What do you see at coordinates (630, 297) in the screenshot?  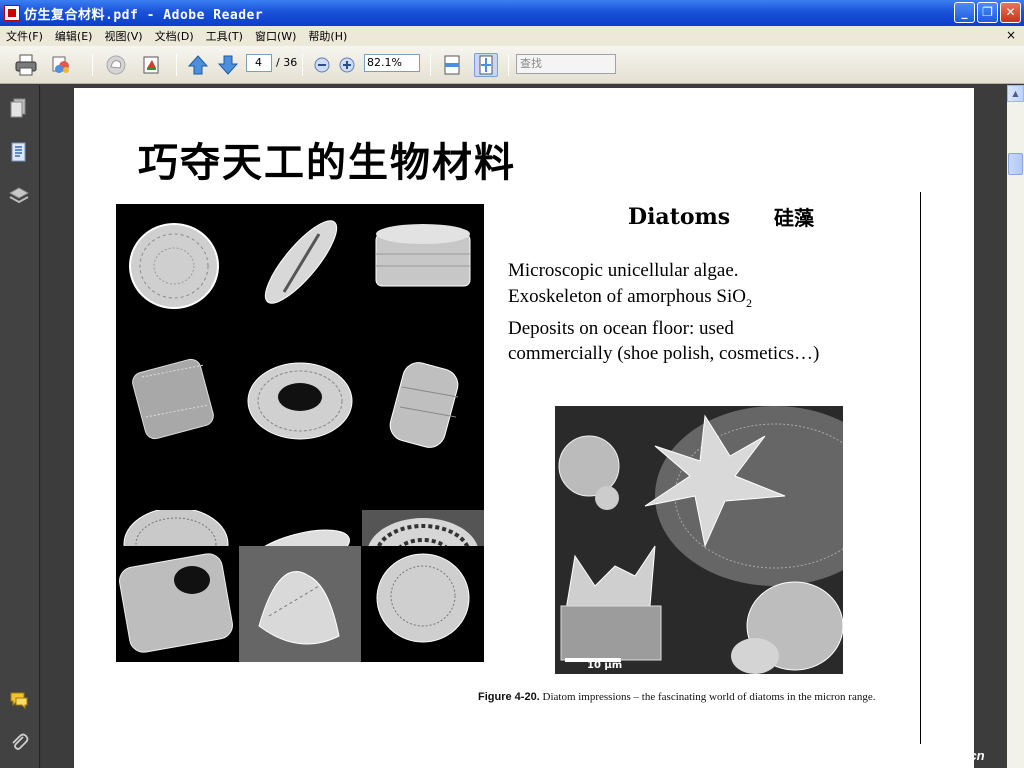 I see `bullet-line: Exoskeleton of amorphous SiO2` at bounding box center [630, 297].